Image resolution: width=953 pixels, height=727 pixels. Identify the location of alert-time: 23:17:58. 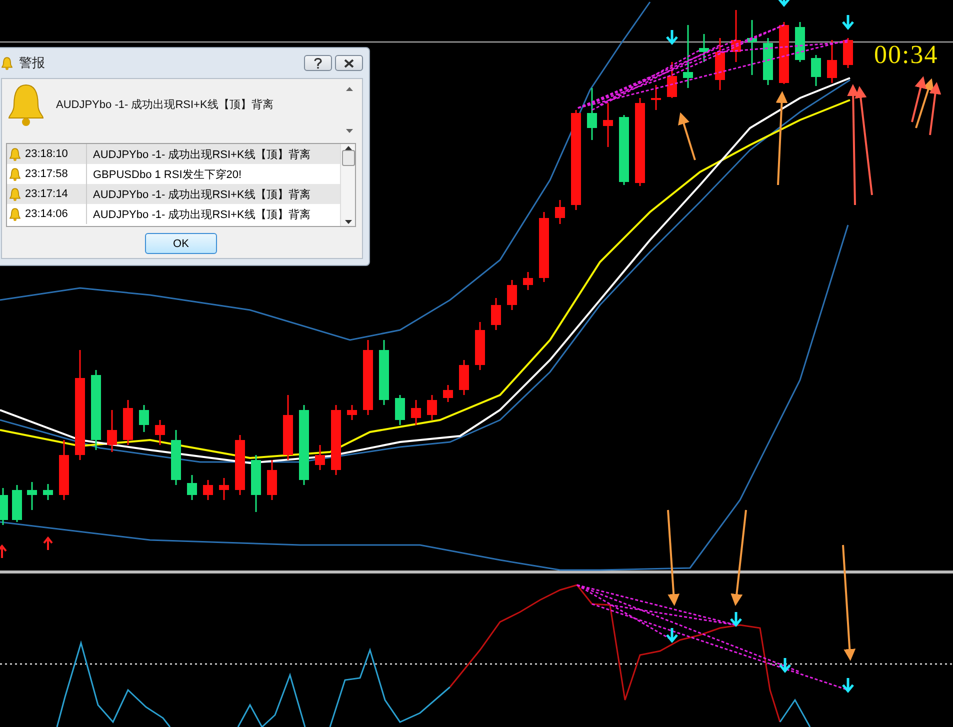
(46, 174).